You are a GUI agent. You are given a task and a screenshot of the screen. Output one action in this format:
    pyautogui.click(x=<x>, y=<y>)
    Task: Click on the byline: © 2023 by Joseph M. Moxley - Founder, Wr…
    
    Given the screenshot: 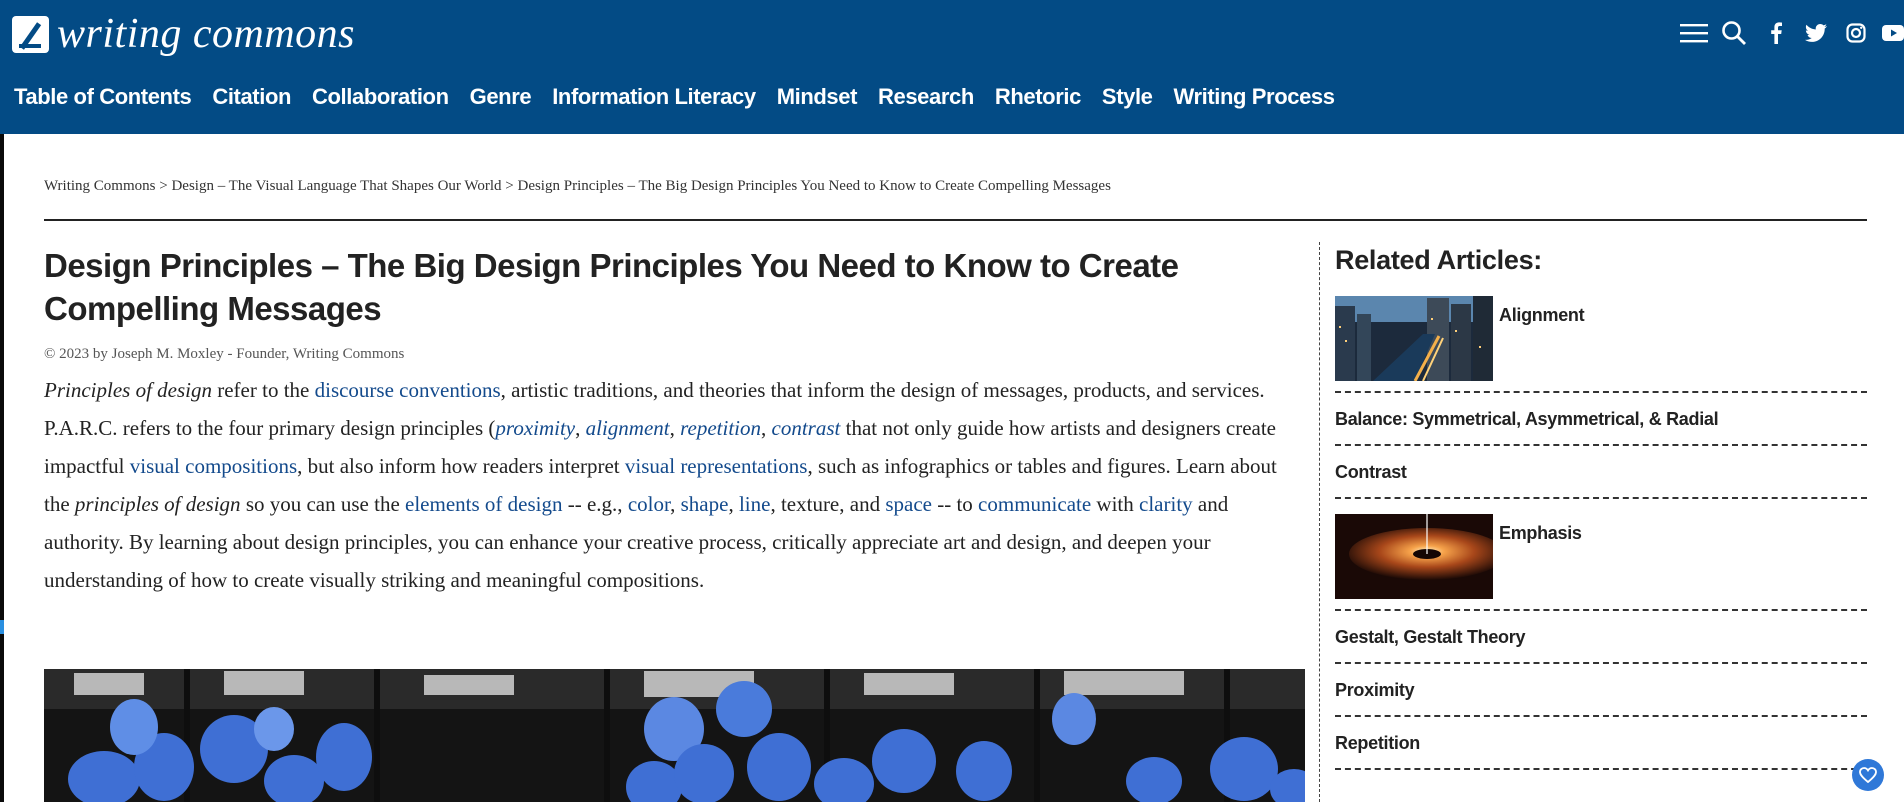 What is the action you would take?
    pyautogui.click(x=224, y=354)
    